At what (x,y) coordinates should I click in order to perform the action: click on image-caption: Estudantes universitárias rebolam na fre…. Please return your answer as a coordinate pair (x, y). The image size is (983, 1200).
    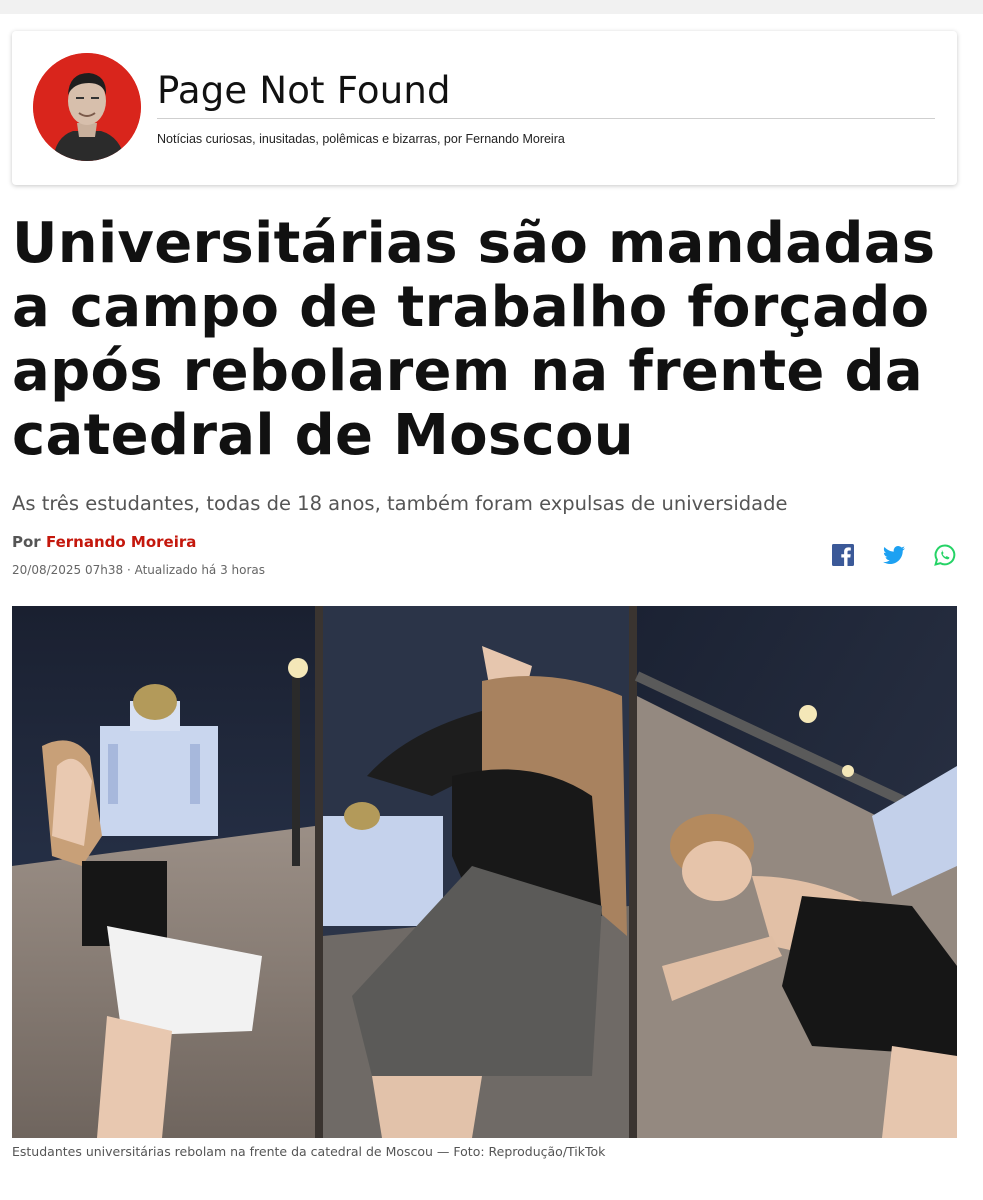
    Looking at the image, I should click on (309, 1151).